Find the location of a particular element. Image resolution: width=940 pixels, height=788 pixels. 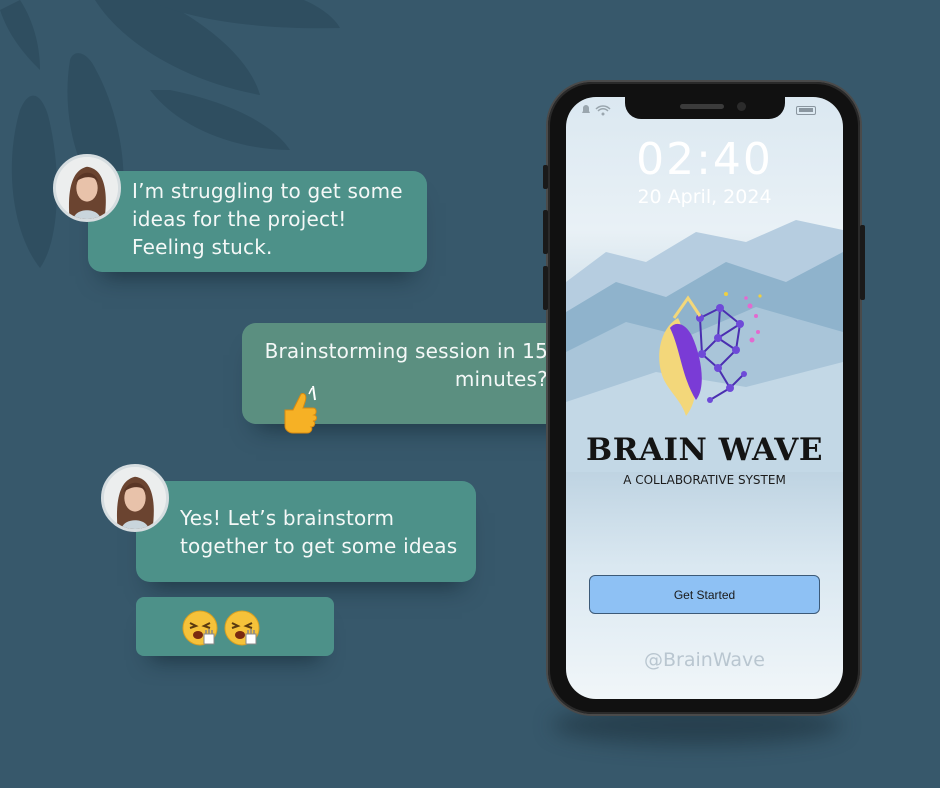

brain-logo-icon is located at coordinates (710, 354).